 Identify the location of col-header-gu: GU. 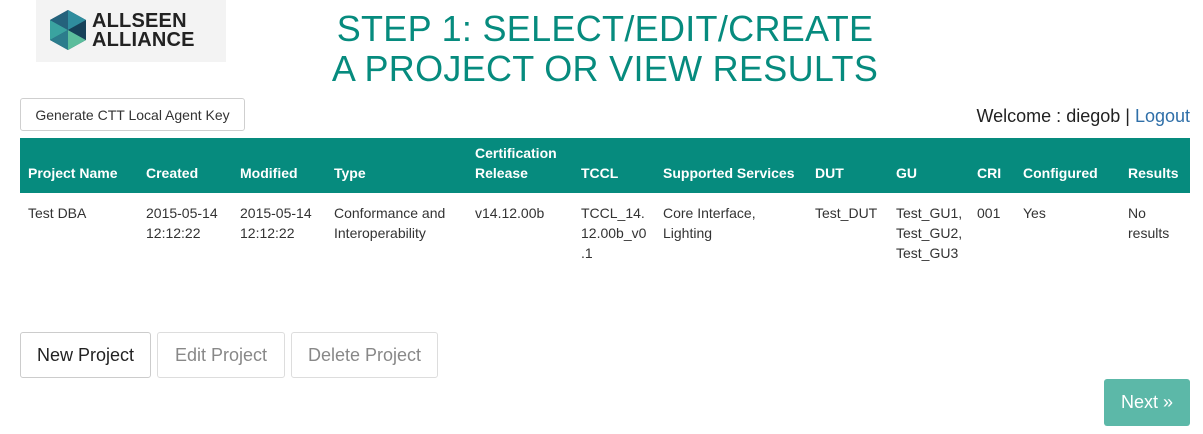
(928, 165).